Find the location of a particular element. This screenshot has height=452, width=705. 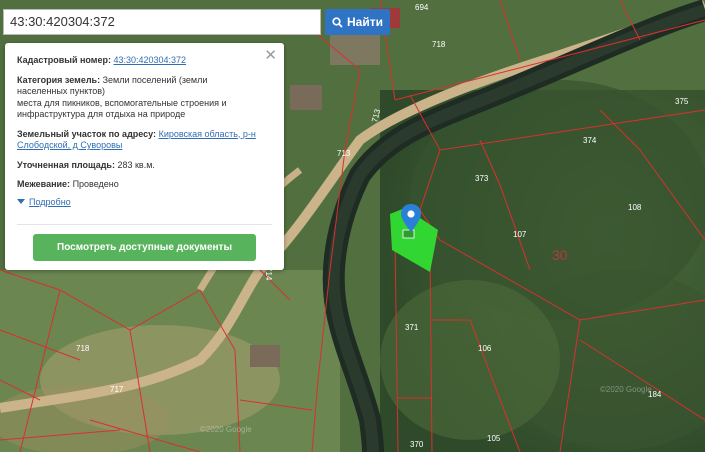

close-icon: ✕ is located at coordinates (270, 55).